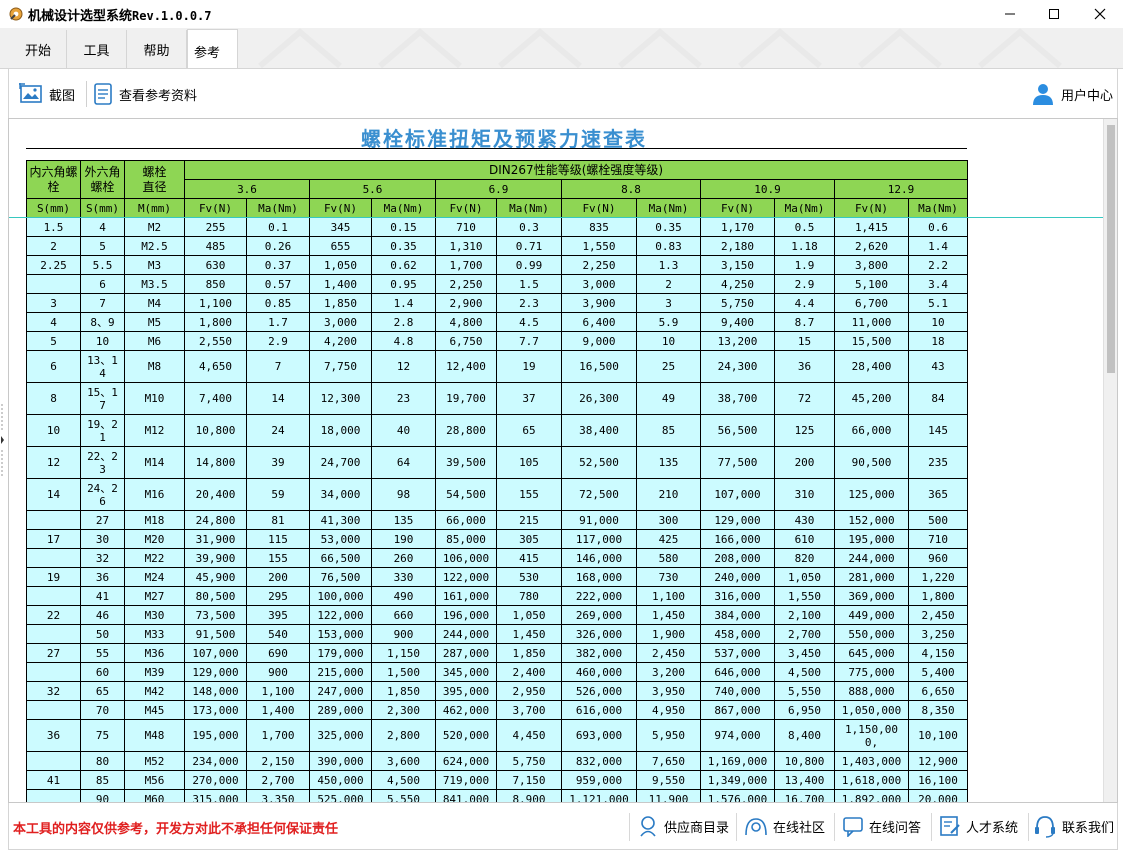 The height and width of the screenshot is (850, 1123). I want to click on view-reference-button: 查看参考资料, so click(145, 94).